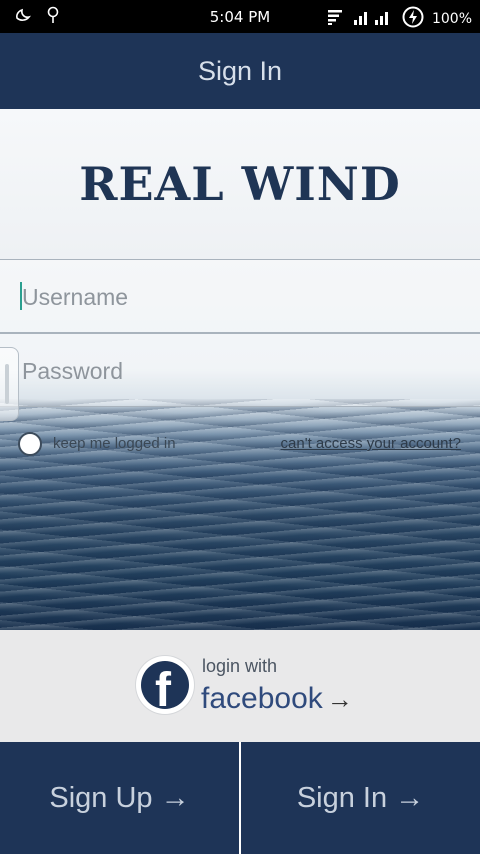 This screenshot has width=480, height=854. What do you see at coordinates (373, 19) in the screenshot?
I see `signal-icon` at bounding box center [373, 19].